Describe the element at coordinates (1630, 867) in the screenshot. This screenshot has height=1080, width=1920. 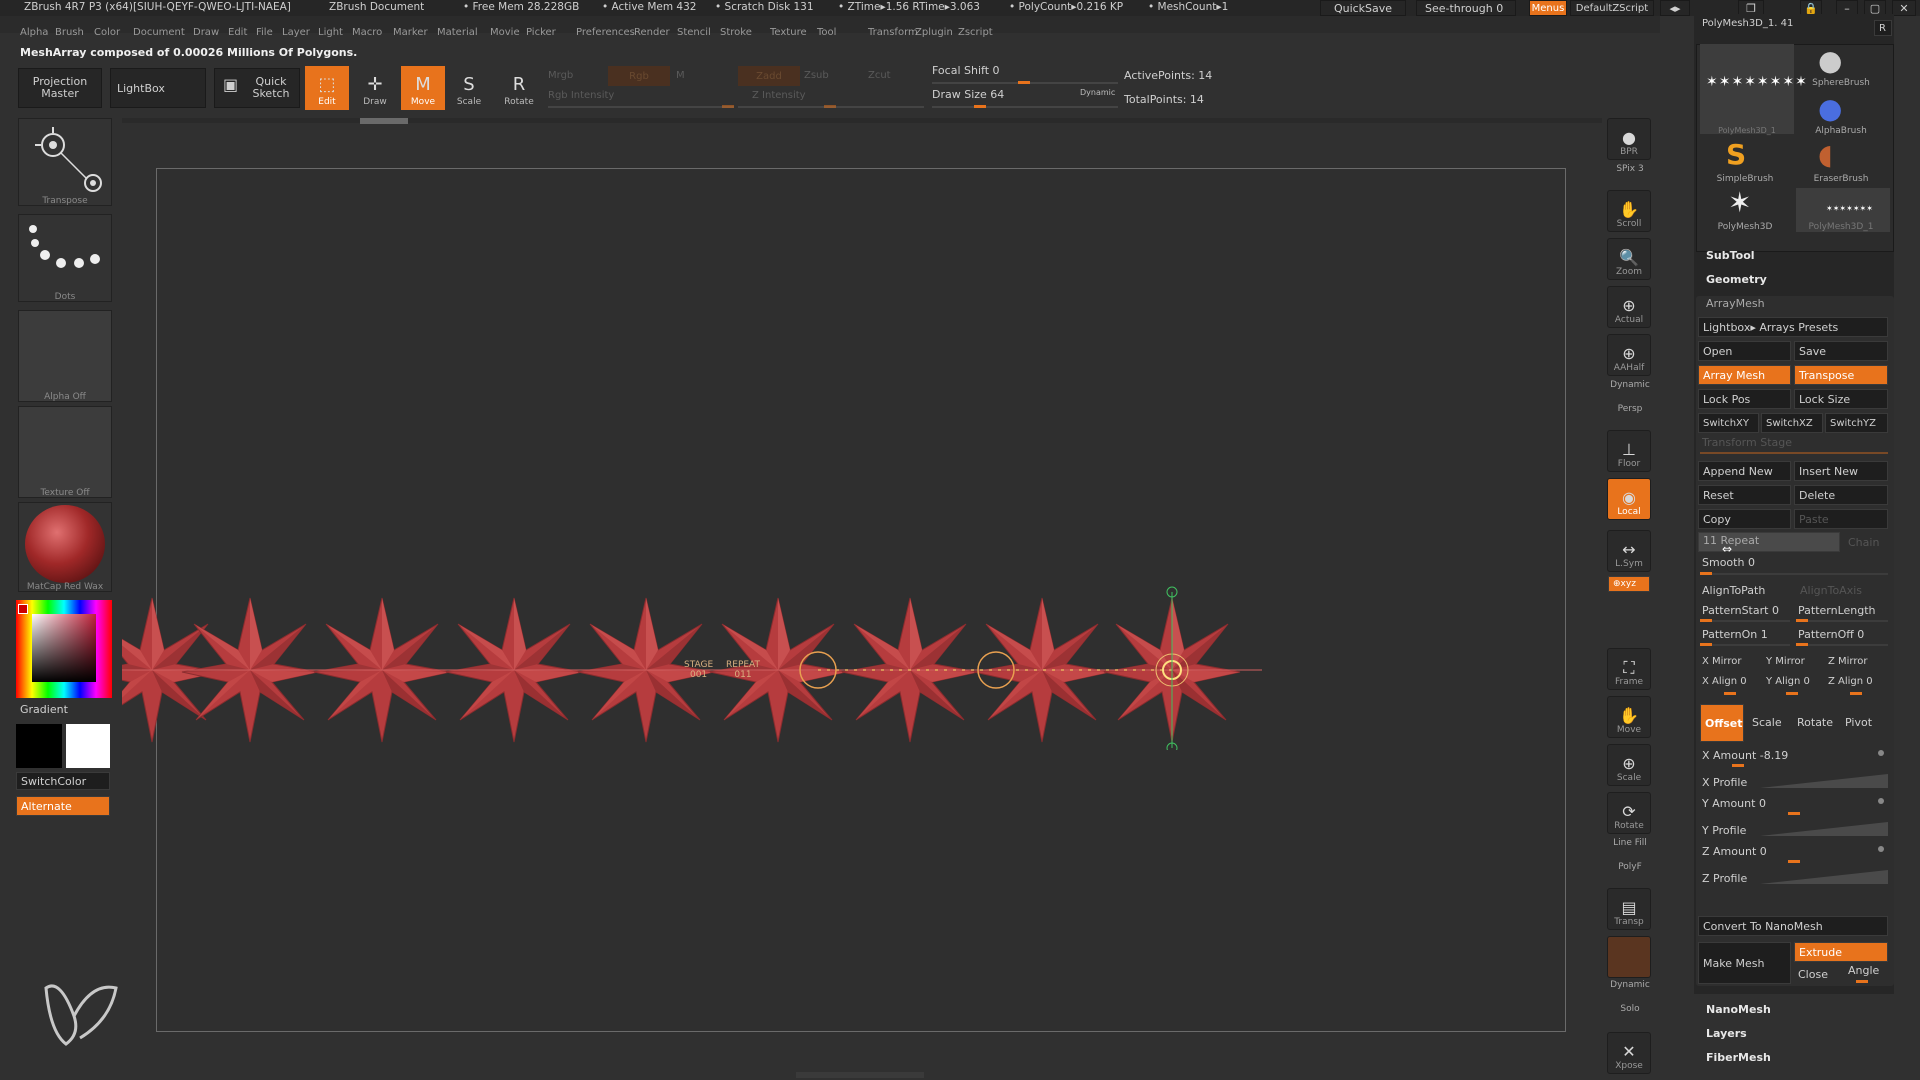
I see `polyf-button: PolyF` at that location.